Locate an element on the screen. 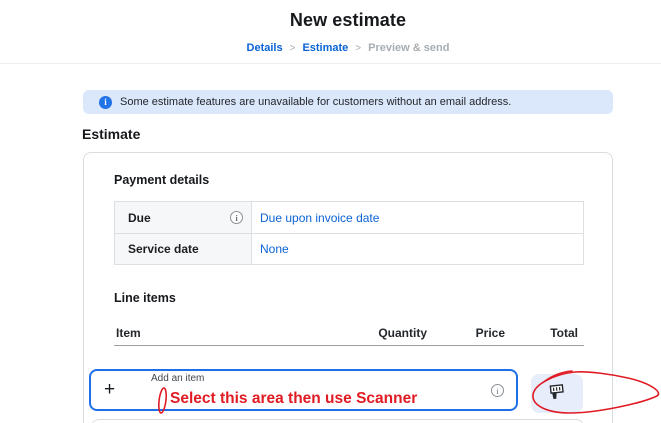  line-items-heading: Line items is located at coordinates (145, 298).